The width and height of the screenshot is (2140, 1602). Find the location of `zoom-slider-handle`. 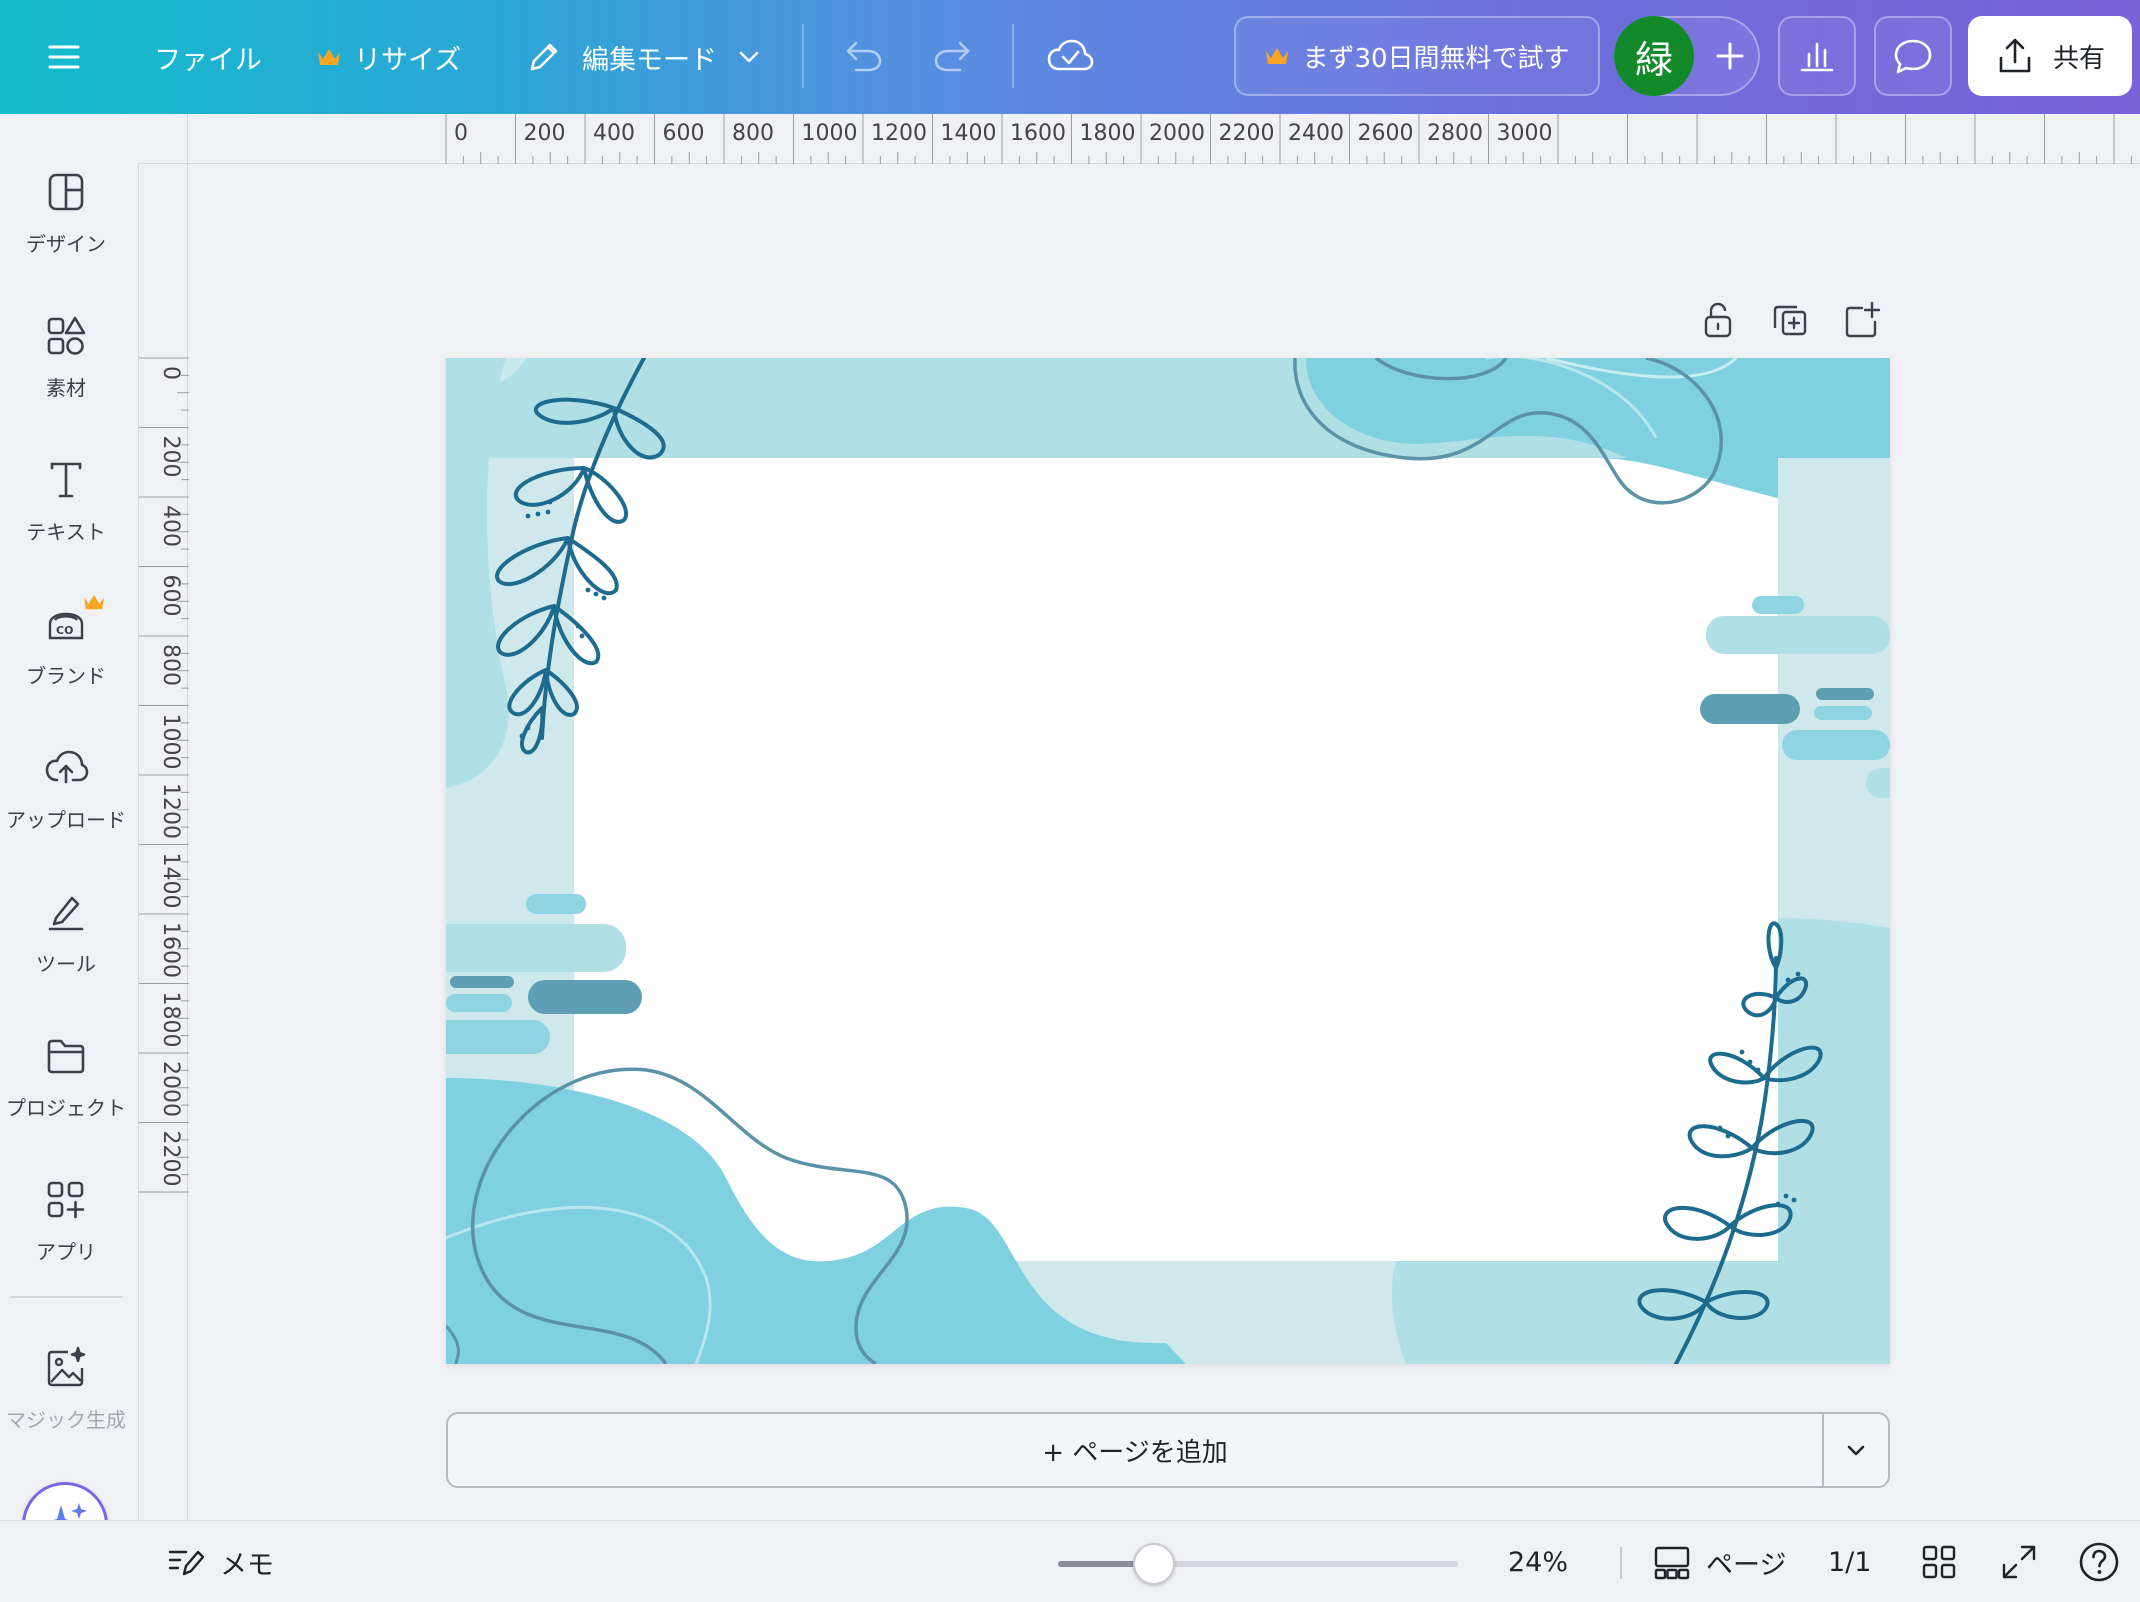

zoom-slider-handle is located at coordinates (1154, 1564).